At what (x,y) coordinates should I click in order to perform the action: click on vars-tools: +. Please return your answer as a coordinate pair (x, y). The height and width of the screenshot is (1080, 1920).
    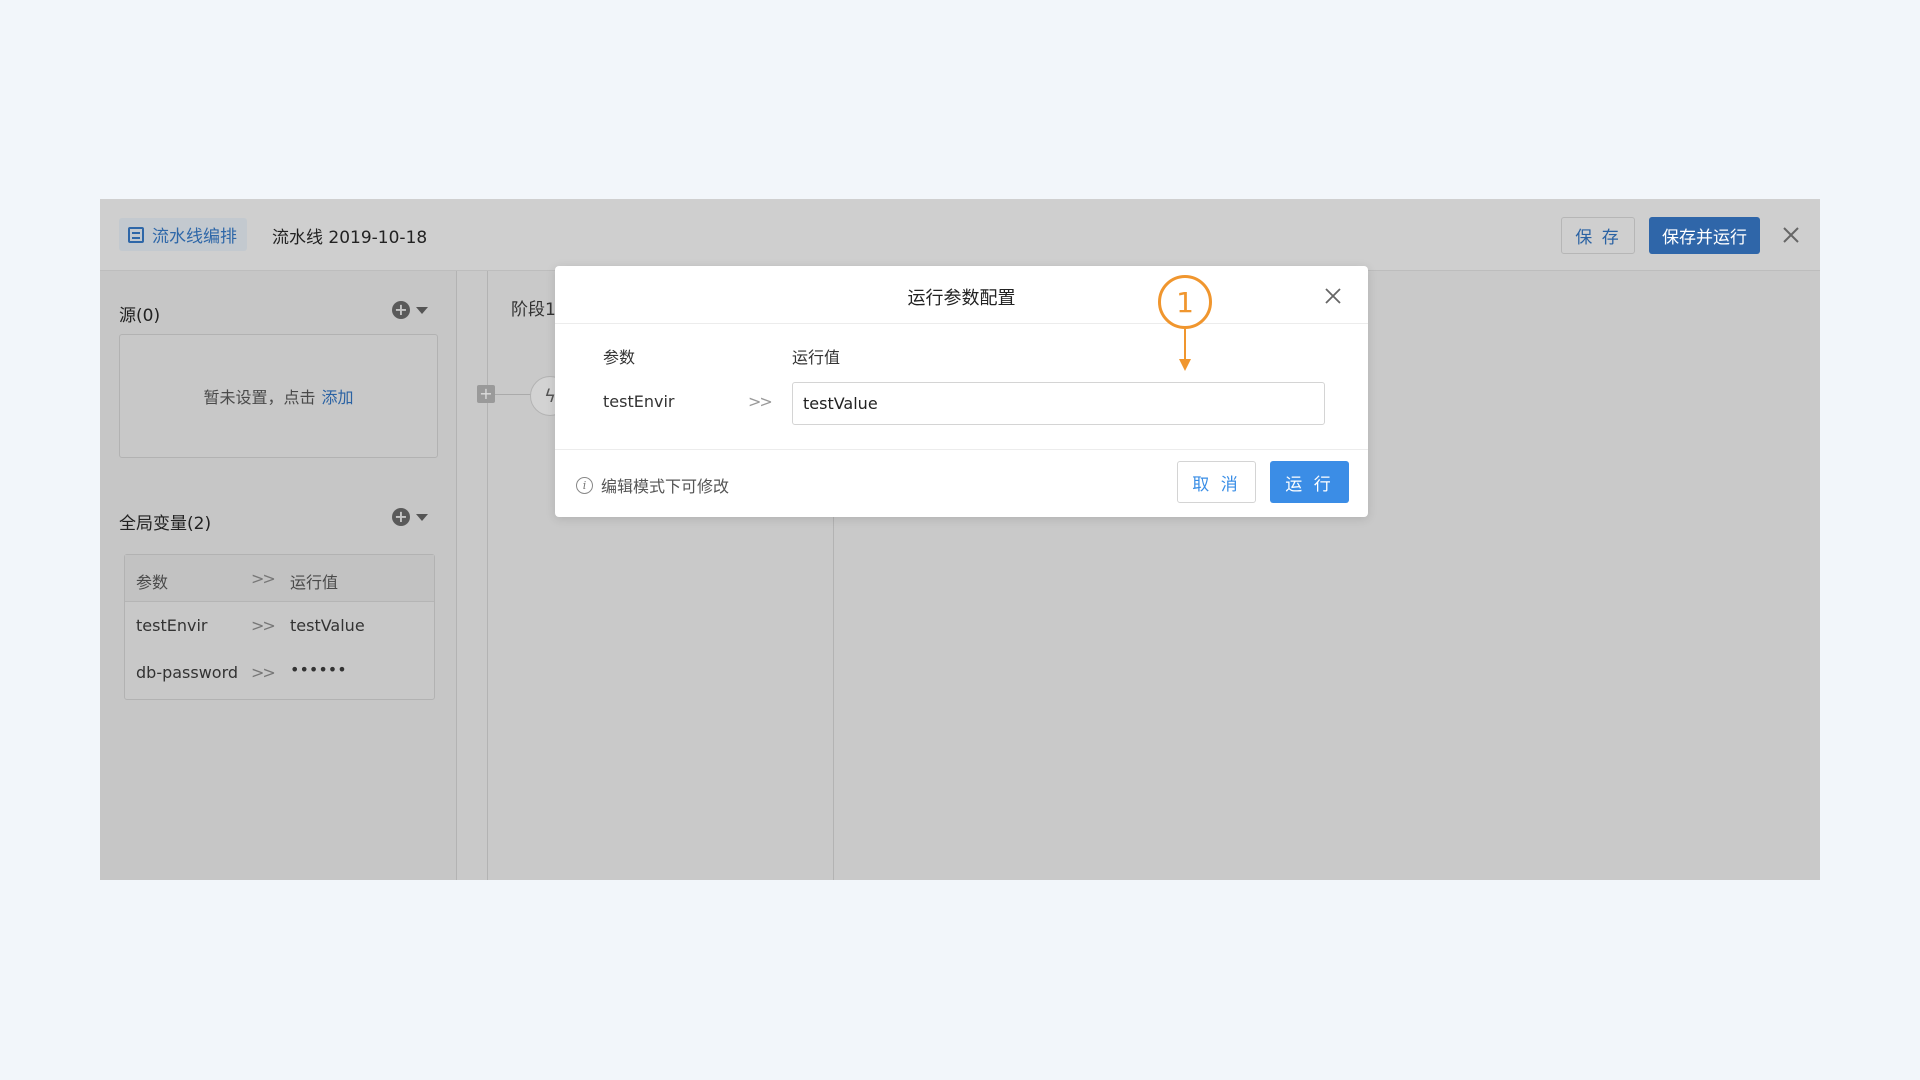
    Looking at the image, I should click on (410, 517).